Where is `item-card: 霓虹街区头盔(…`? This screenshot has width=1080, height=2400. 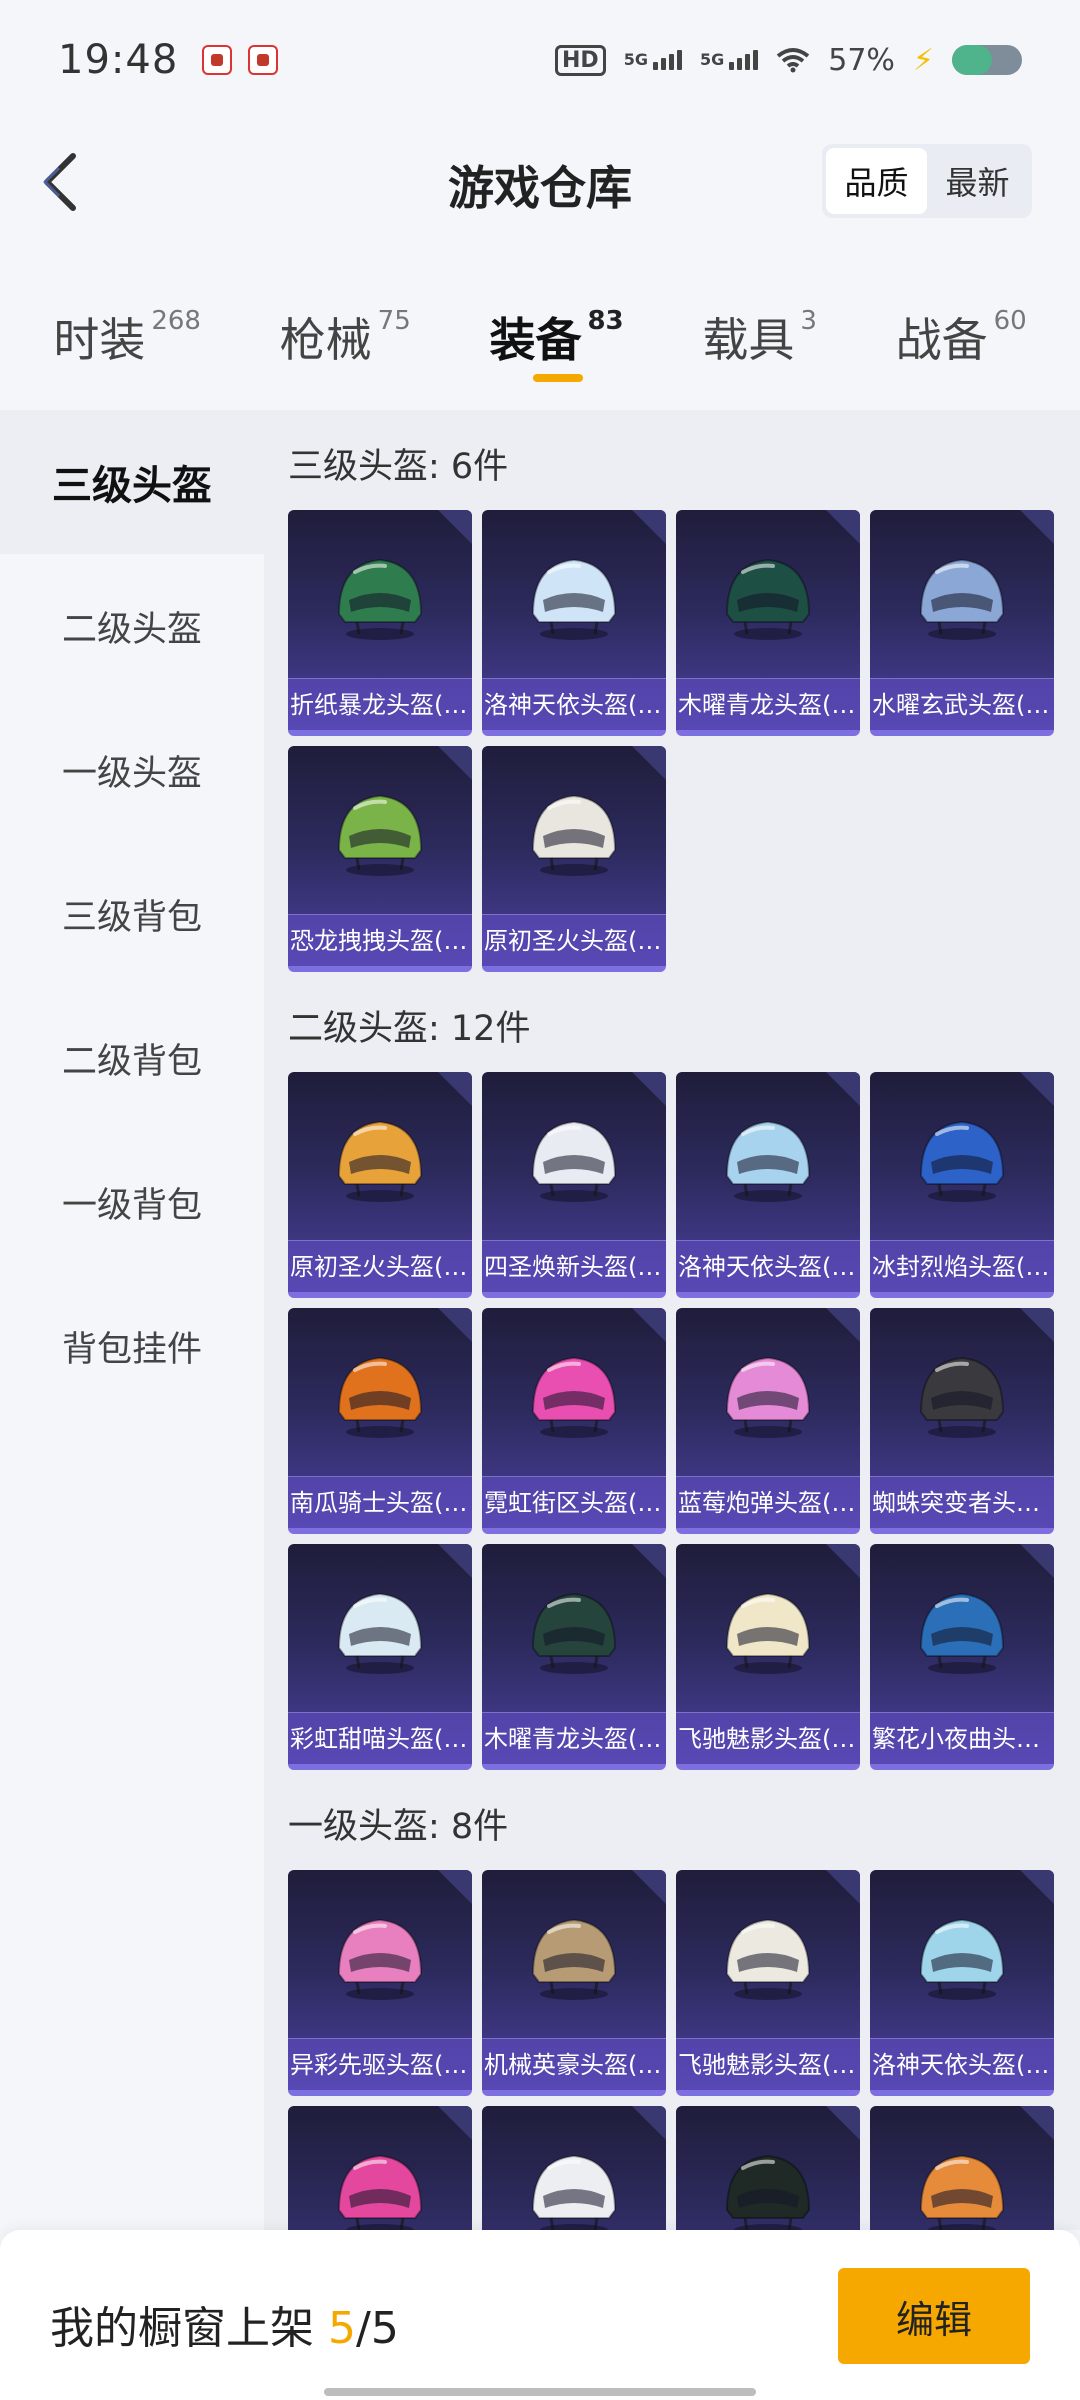
item-card: 霓虹街区头盔(… is located at coordinates (574, 1421).